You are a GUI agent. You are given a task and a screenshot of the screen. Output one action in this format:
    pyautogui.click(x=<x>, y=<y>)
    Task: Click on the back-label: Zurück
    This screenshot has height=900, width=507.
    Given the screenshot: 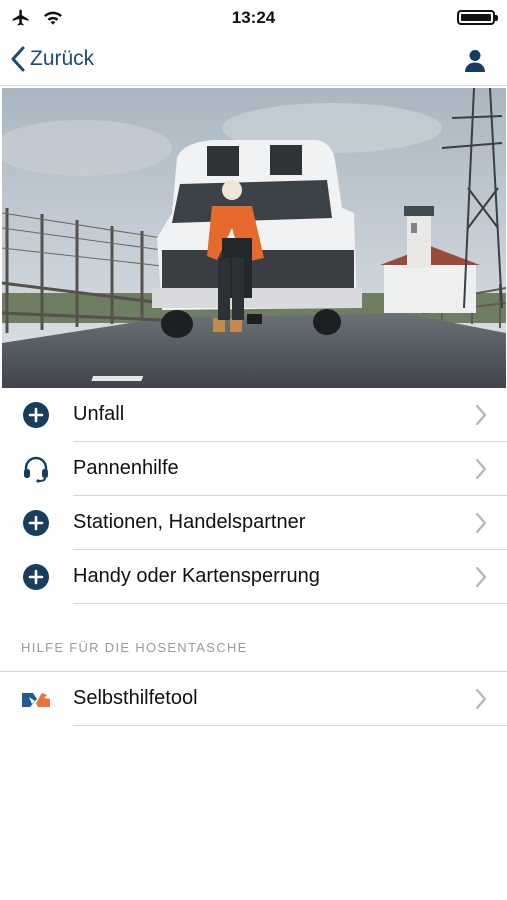 What is the action you would take?
    pyautogui.click(x=62, y=58)
    